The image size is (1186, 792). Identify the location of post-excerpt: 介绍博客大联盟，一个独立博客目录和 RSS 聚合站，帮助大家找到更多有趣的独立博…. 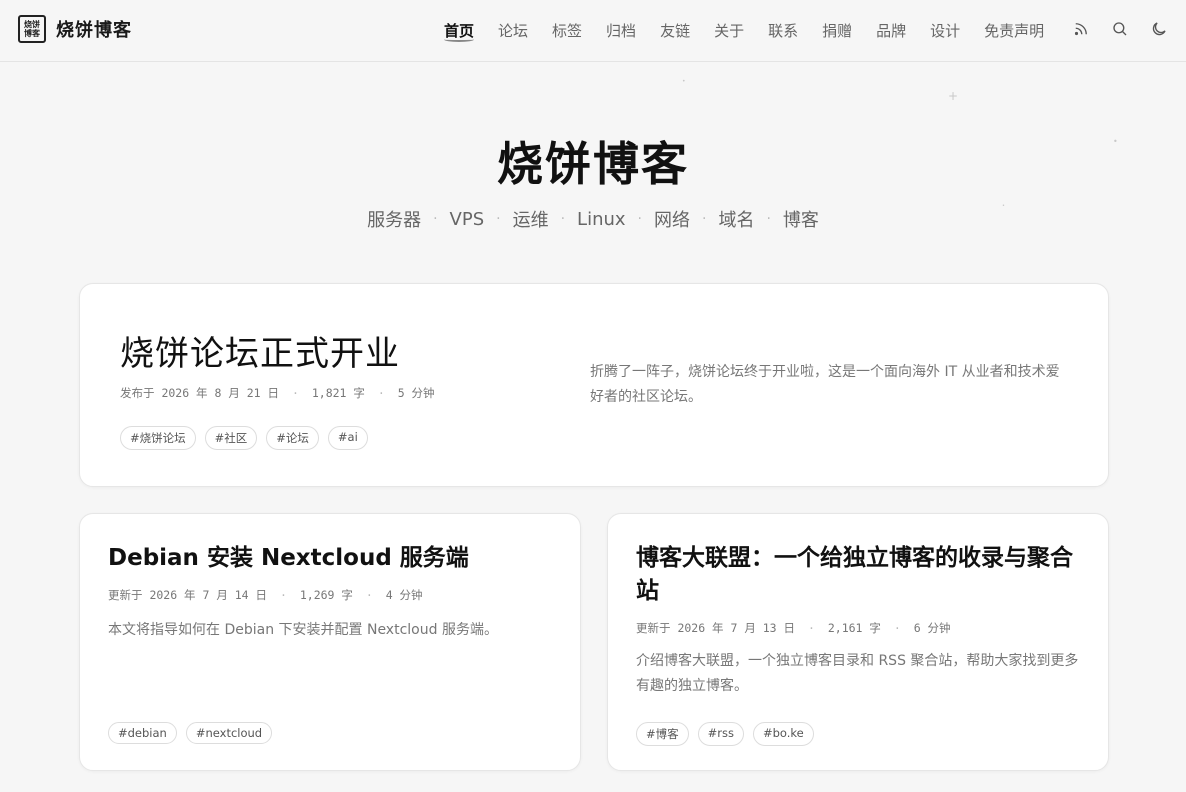
(857, 673).